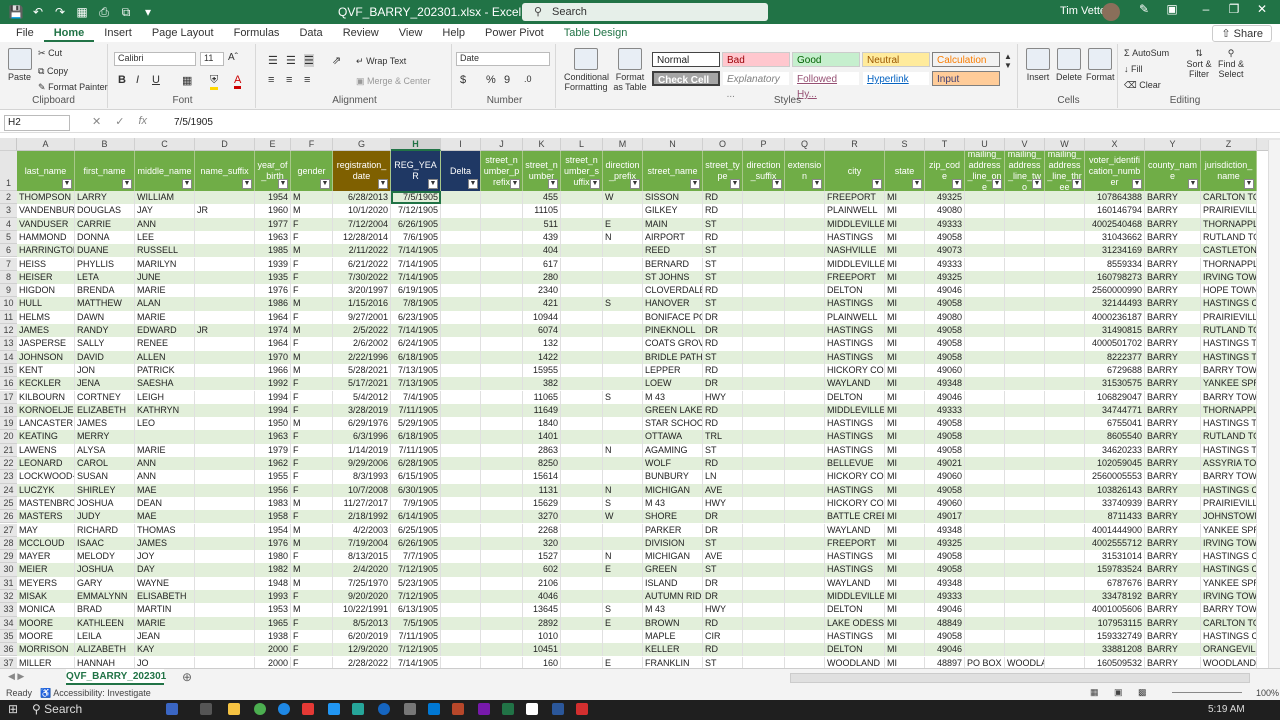 The image size is (1280, 720). What do you see at coordinates (1115, 490) in the screenshot?
I see `table-cell: 103826143` at bounding box center [1115, 490].